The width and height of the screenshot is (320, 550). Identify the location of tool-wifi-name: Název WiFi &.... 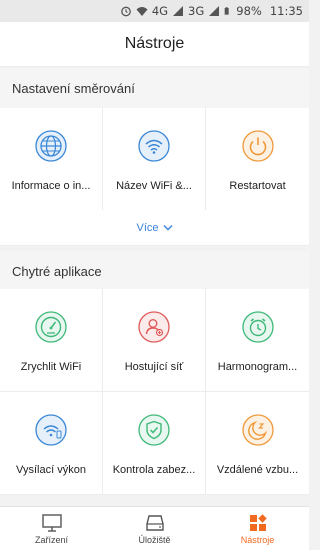
(154, 159).